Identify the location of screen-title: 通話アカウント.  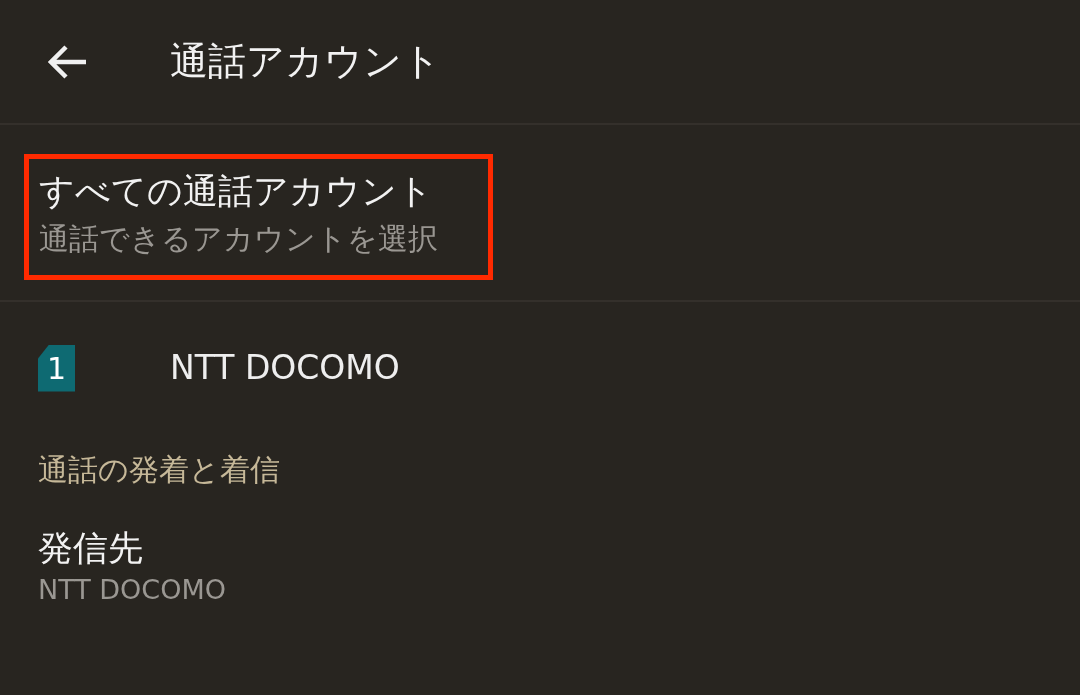
(305, 61).